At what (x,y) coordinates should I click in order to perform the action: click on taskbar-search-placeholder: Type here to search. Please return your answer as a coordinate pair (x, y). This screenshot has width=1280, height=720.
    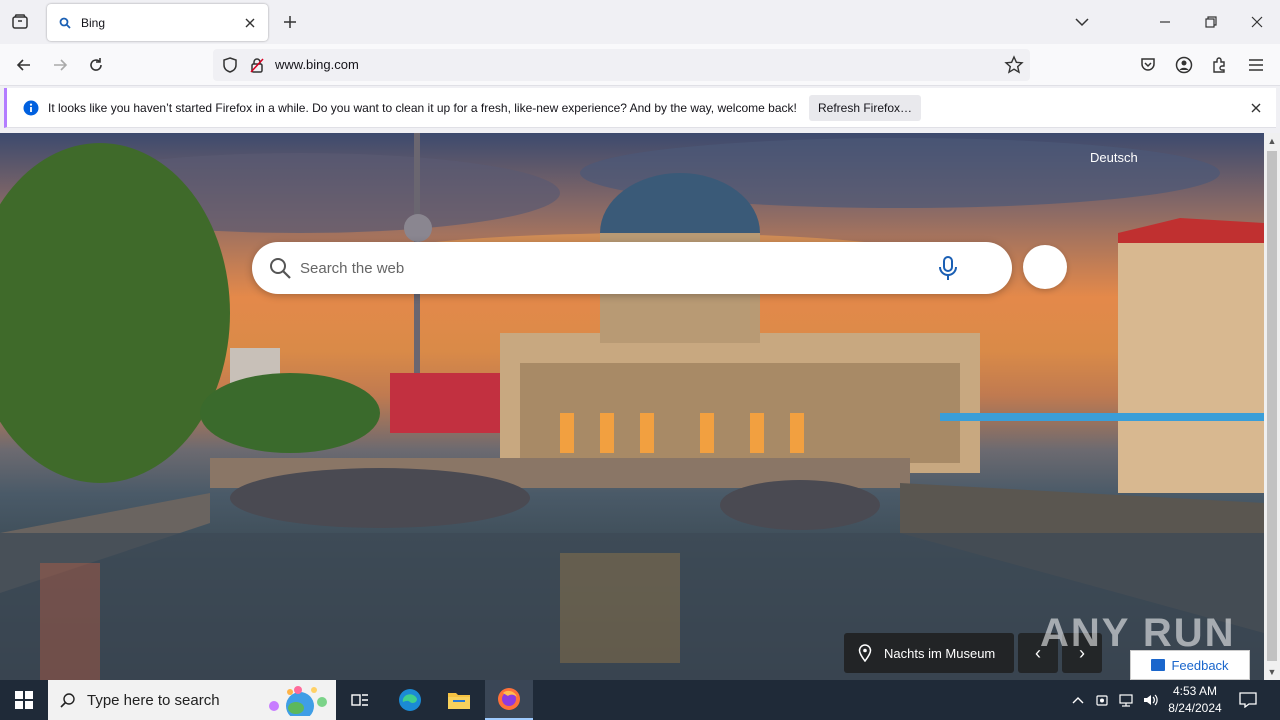
    Looking at the image, I should click on (153, 700).